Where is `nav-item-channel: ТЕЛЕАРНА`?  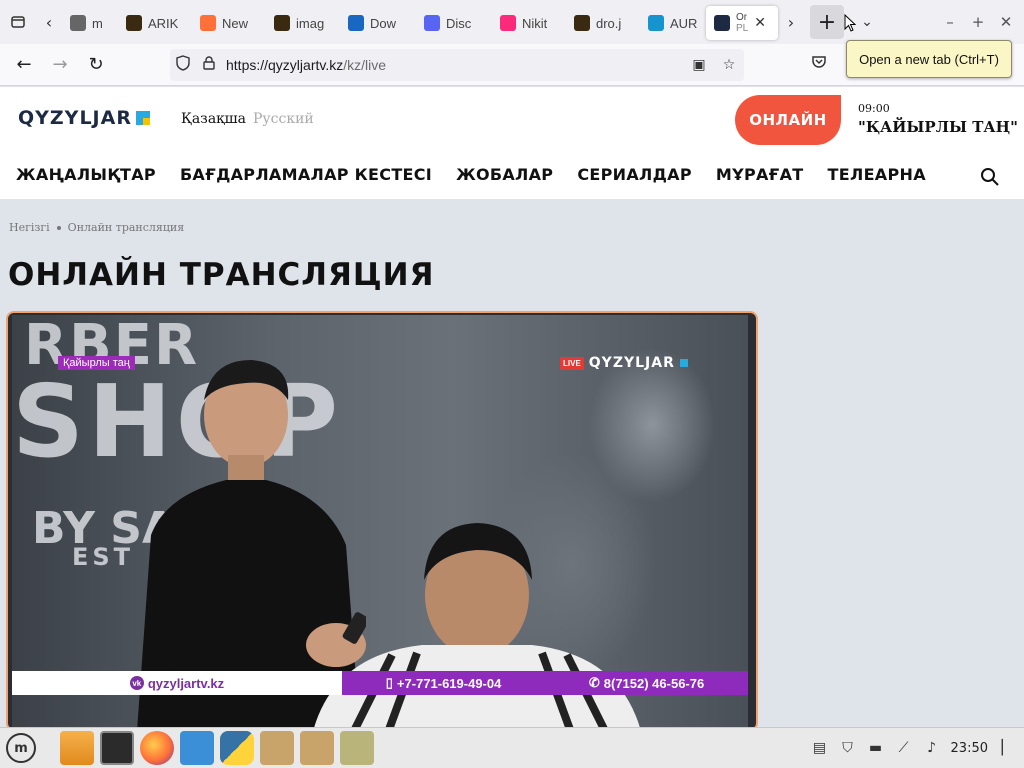 nav-item-channel: ТЕЛЕАРНА is located at coordinates (877, 174).